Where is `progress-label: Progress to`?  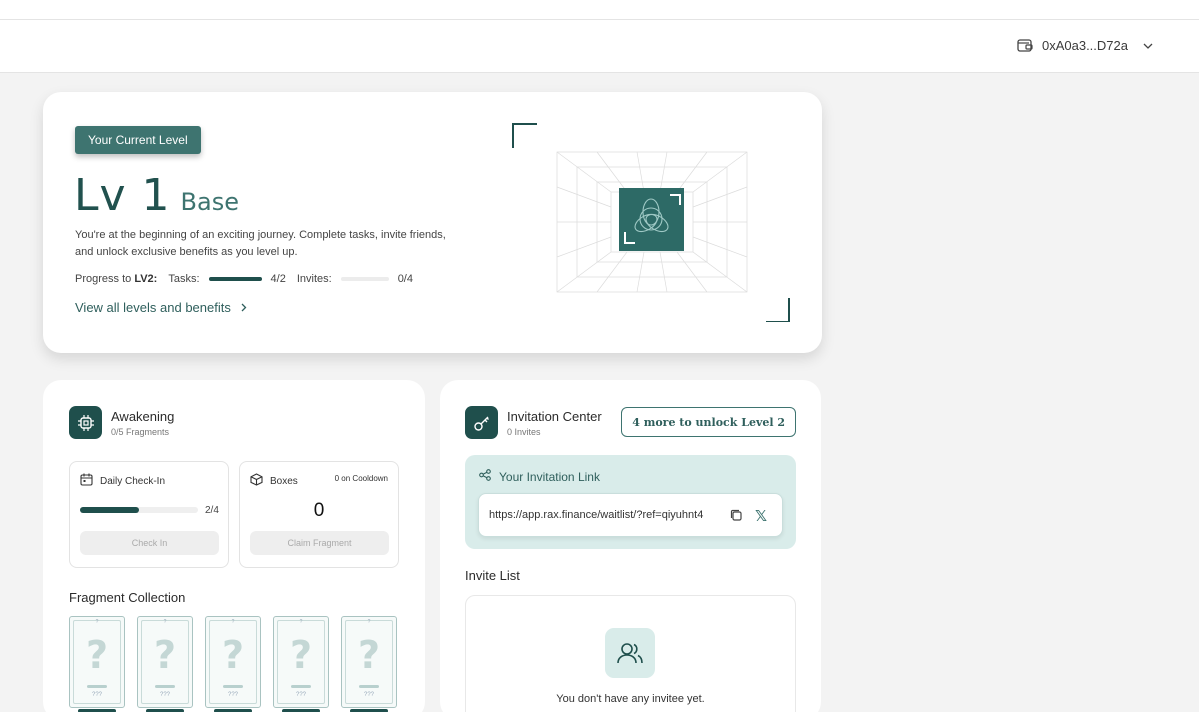
progress-label: Progress to is located at coordinates (103, 279).